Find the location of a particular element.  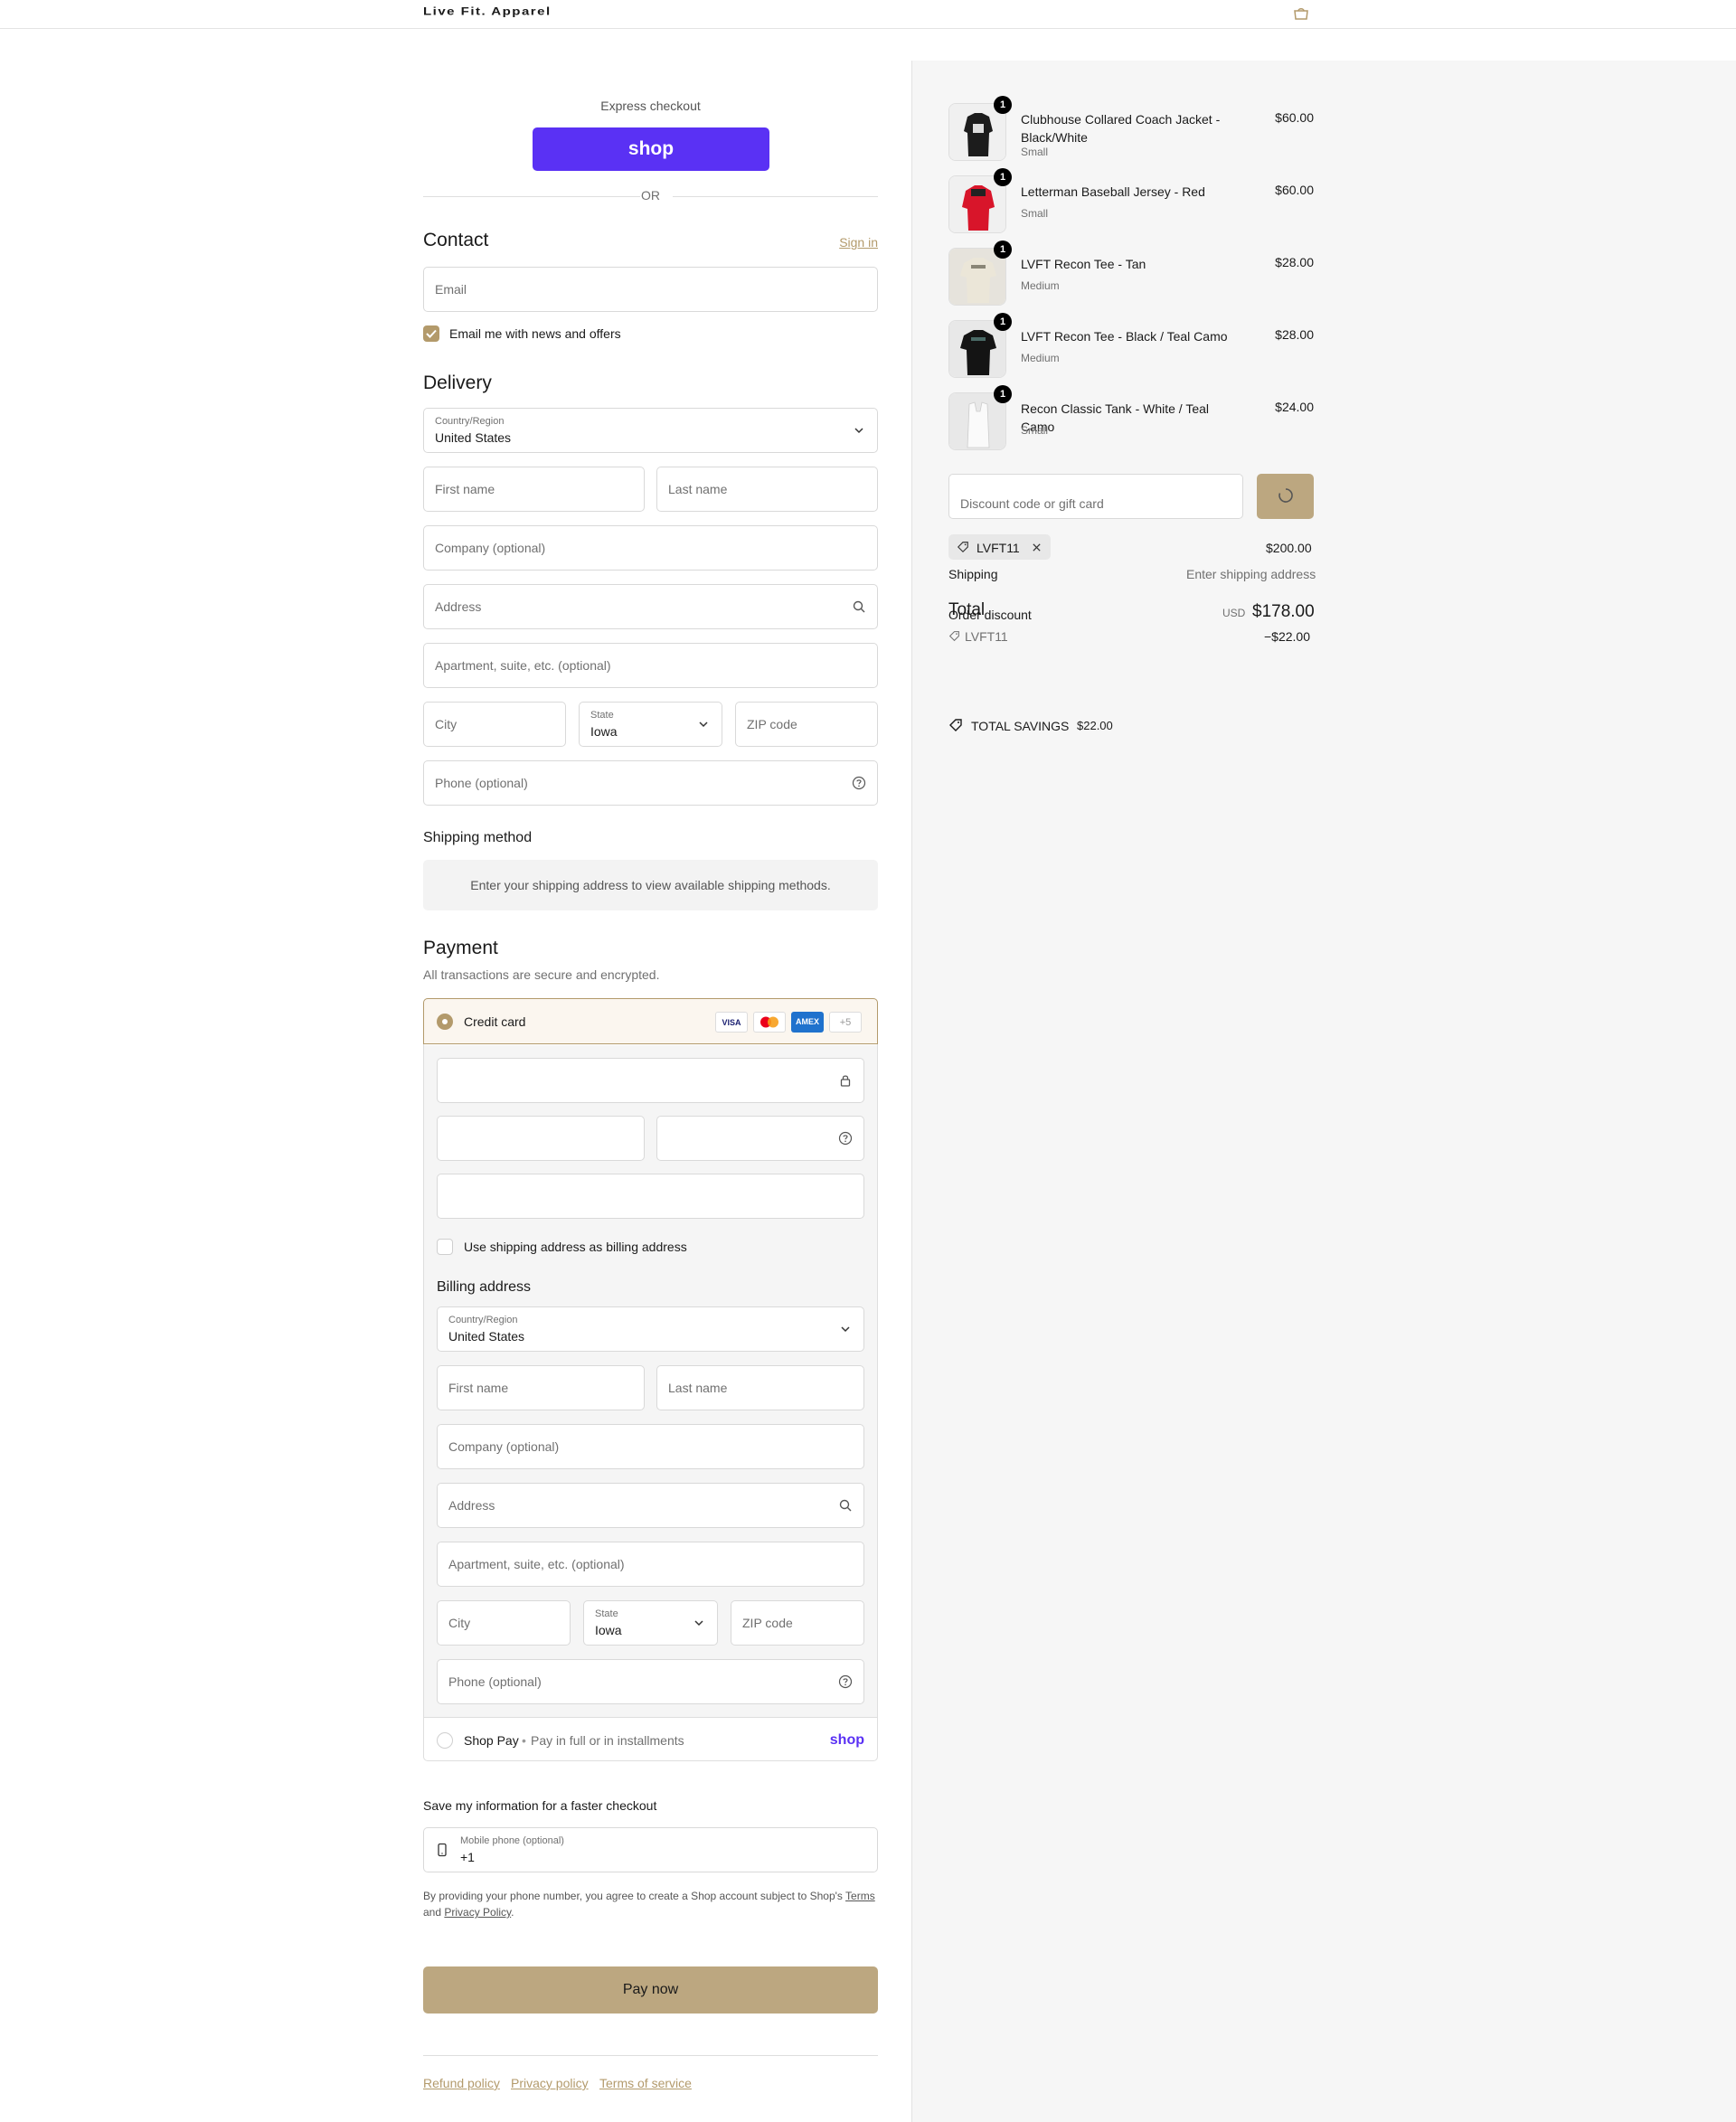

discount-value: −$22.00 is located at coordinates (1287, 637).